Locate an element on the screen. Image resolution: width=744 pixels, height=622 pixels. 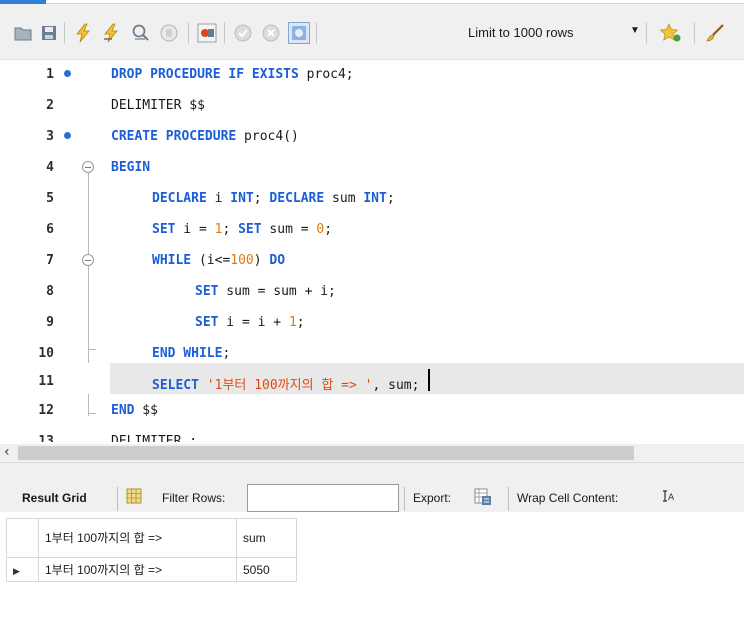
column-header-label: 1부터 100까지의 합 => is located at coordinates (103, 538).